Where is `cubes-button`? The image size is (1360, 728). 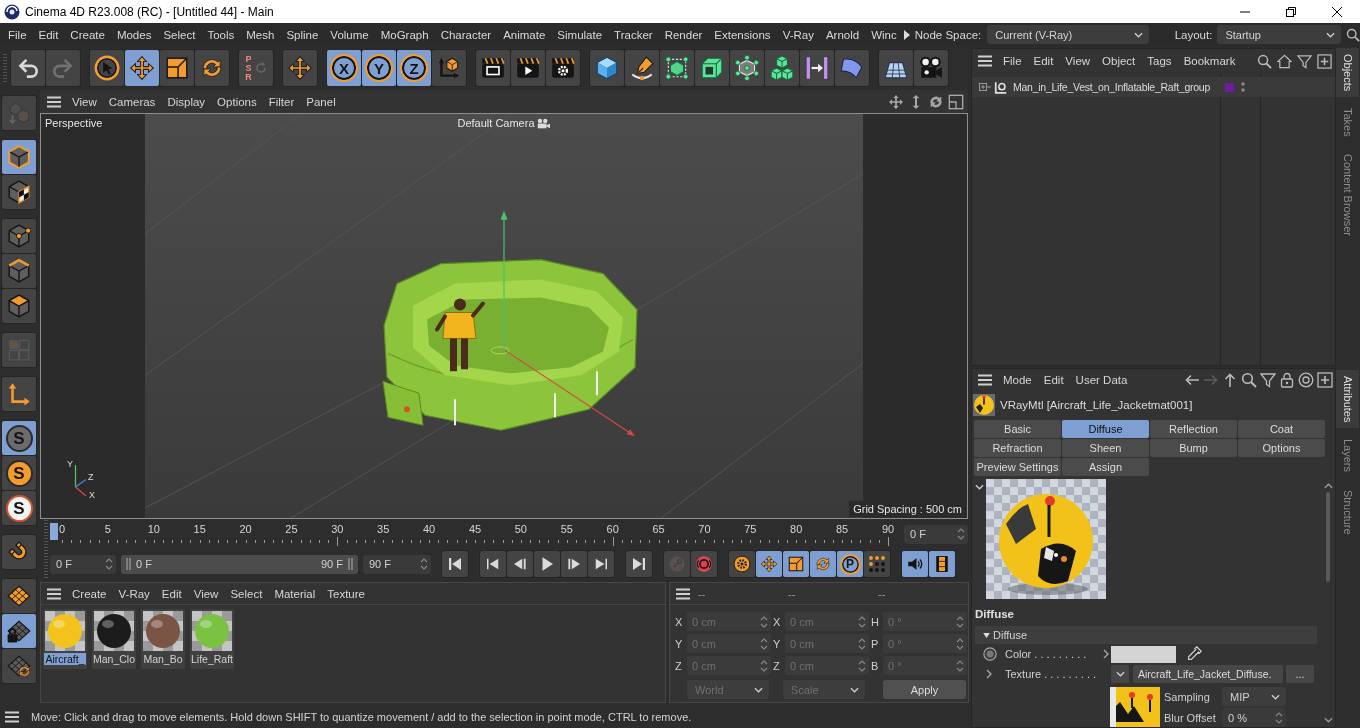
cubes-button is located at coordinates (782, 68).